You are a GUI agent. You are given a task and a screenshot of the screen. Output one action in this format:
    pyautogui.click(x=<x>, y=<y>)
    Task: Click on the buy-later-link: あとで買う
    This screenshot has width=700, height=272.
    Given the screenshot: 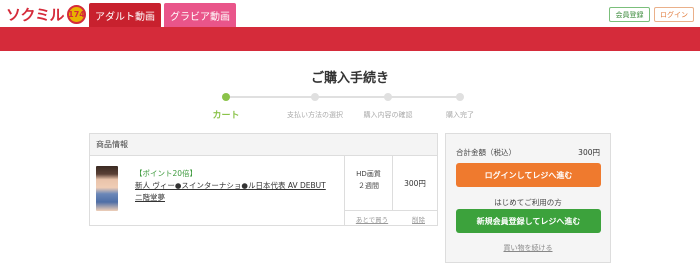 What is the action you would take?
    pyautogui.click(x=372, y=219)
    